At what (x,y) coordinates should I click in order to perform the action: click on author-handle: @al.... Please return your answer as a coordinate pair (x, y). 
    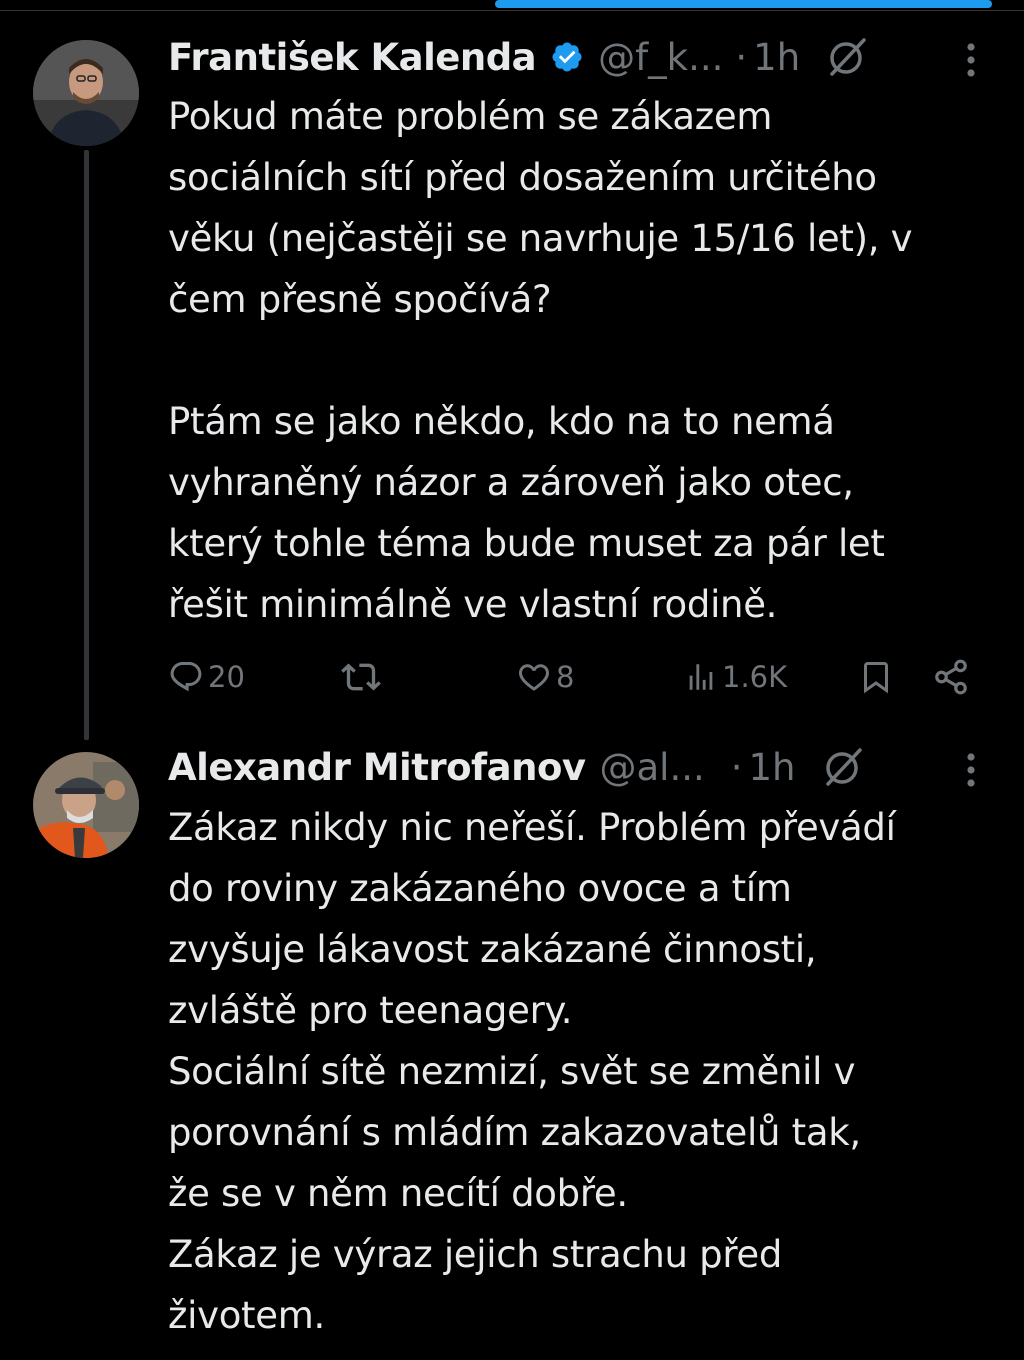
    Looking at the image, I should click on (652, 767).